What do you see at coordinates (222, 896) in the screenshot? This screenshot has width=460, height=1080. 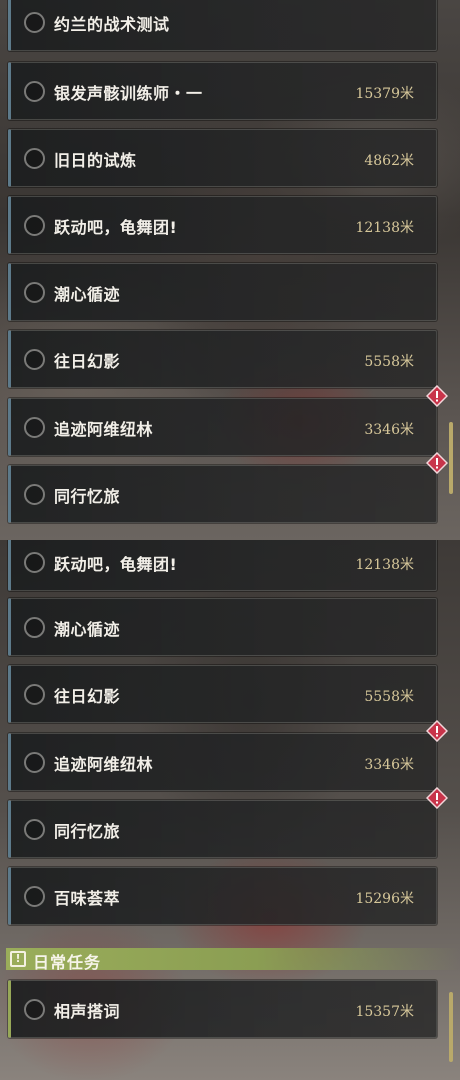 I see `quest-item: 百味荟萃 15296米` at bounding box center [222, 896].